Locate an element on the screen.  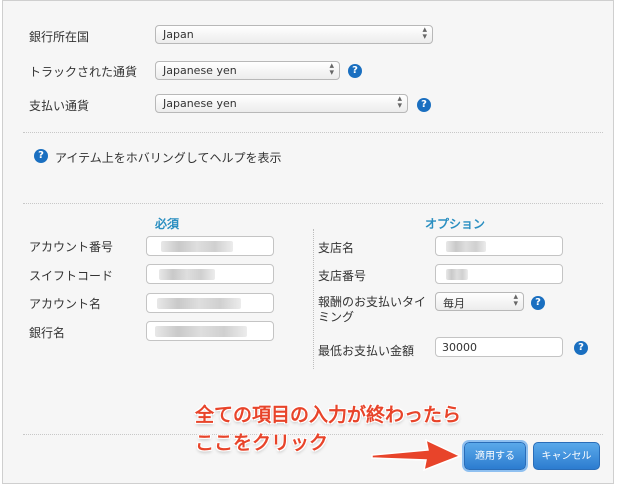
branch-number-label: 支店番号 is located at coordinates (342, 276).